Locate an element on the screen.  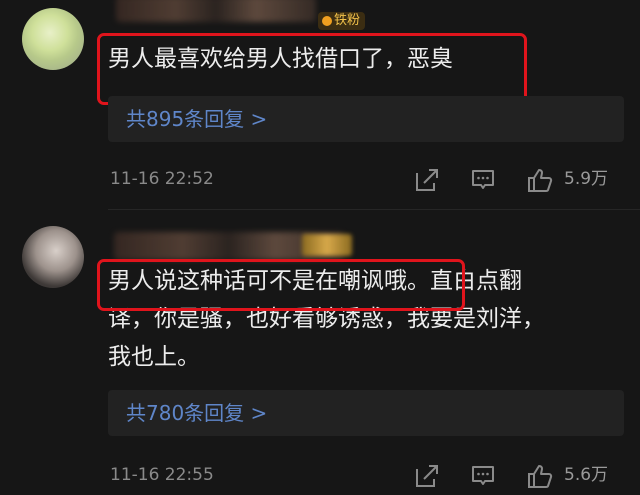
view-replies-button: 共780条回复 > is located at coordinates (366, 413).